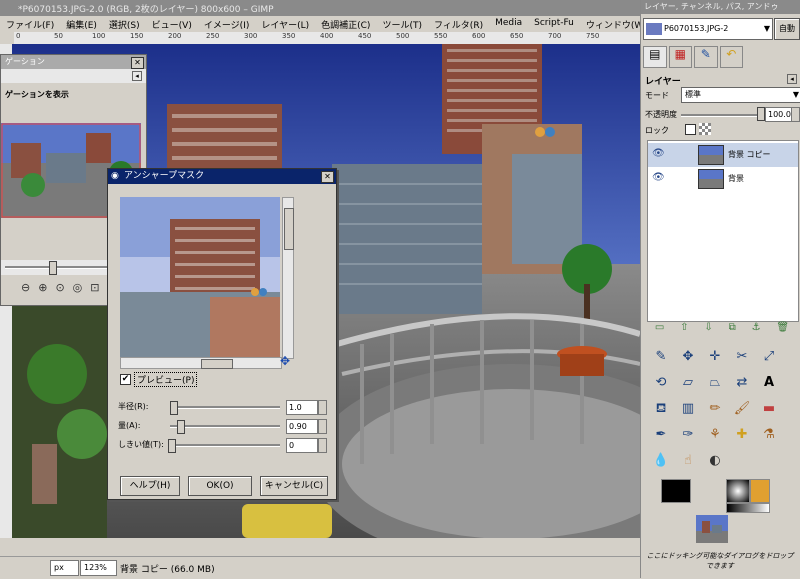  I want to click on shear-tool-icon: ▱, so click(688, 383).